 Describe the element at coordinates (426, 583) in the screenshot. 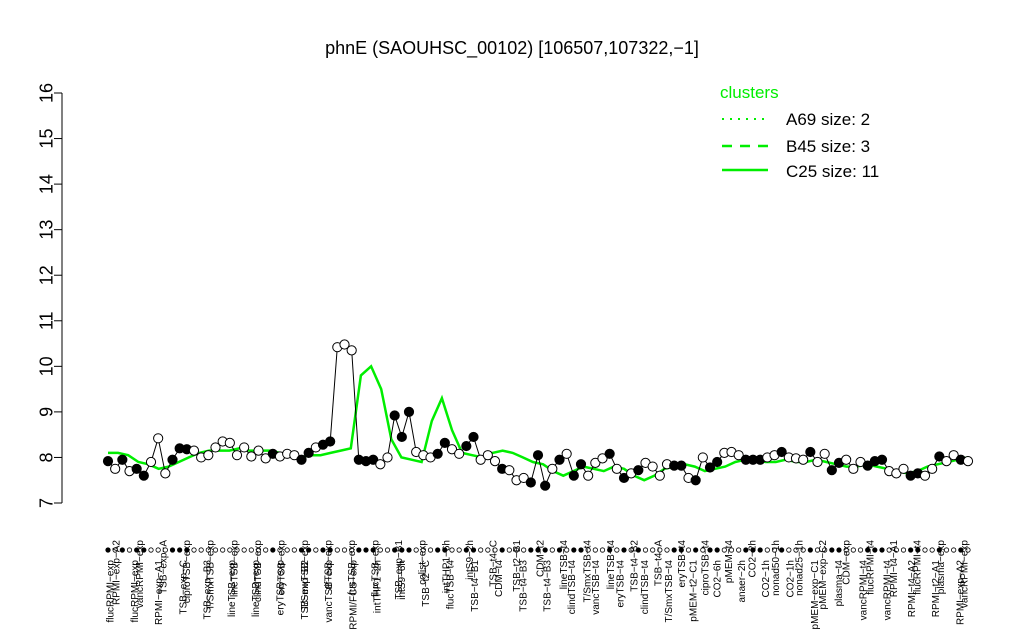

I see `x-tick-label: TSB−t2−C` at that location.